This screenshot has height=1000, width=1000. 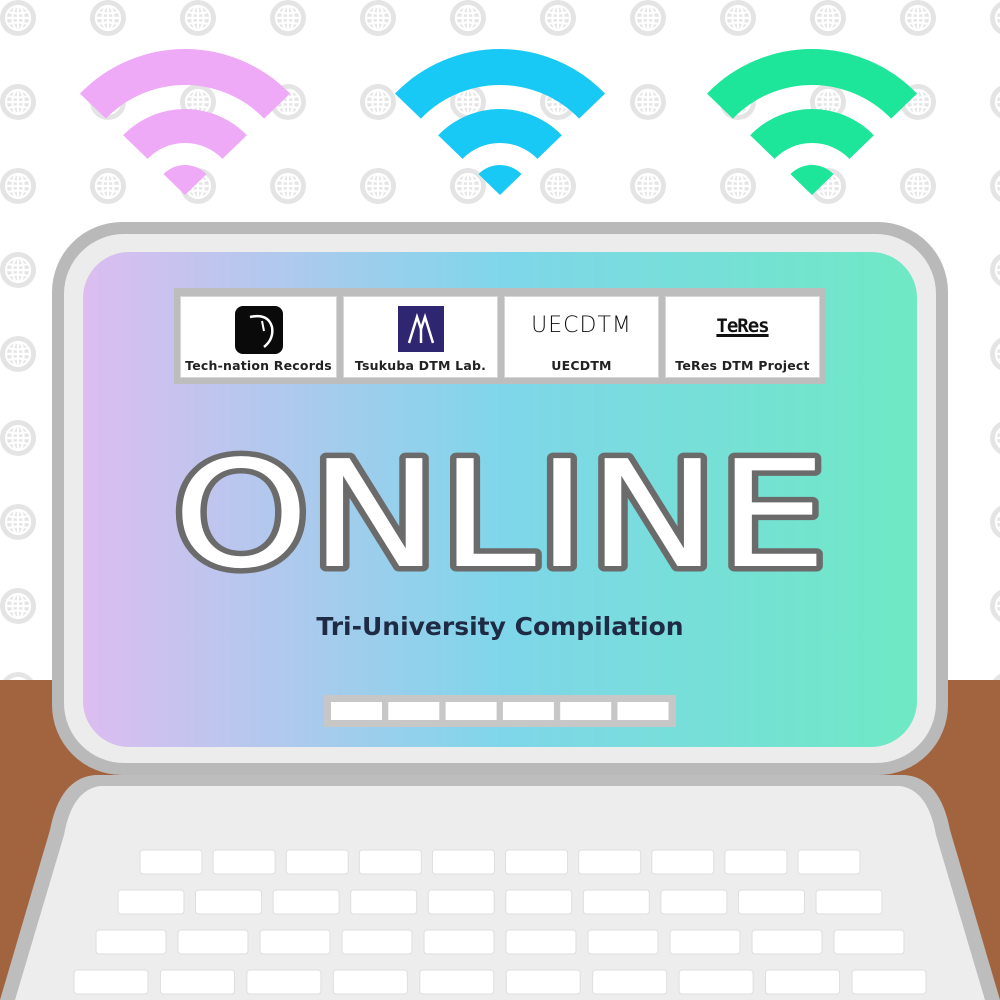 I want to click on svg-text: ONLINE, so click(x=500, y=515).